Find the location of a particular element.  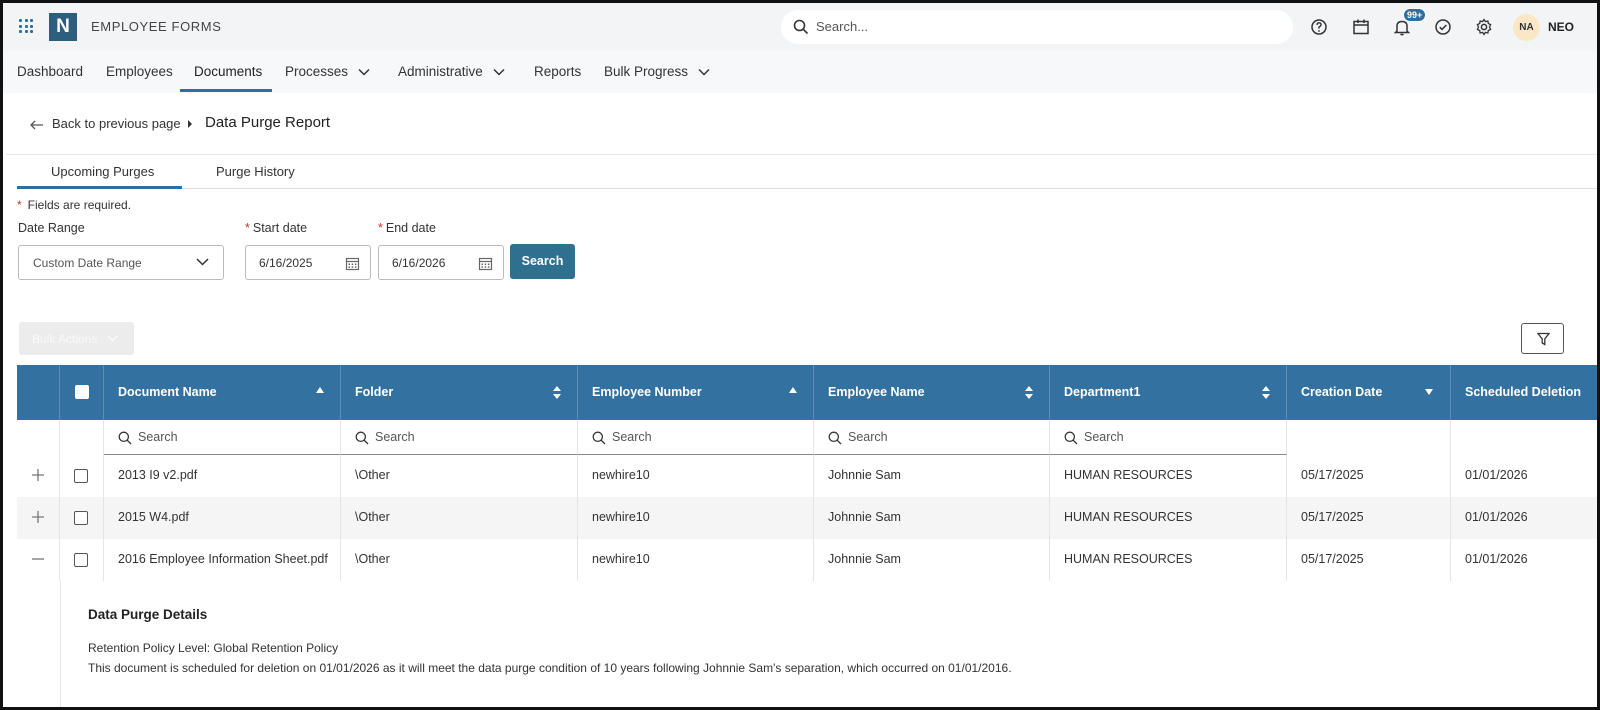

column-document-name: Document Name is located at coordinates (222, 392).